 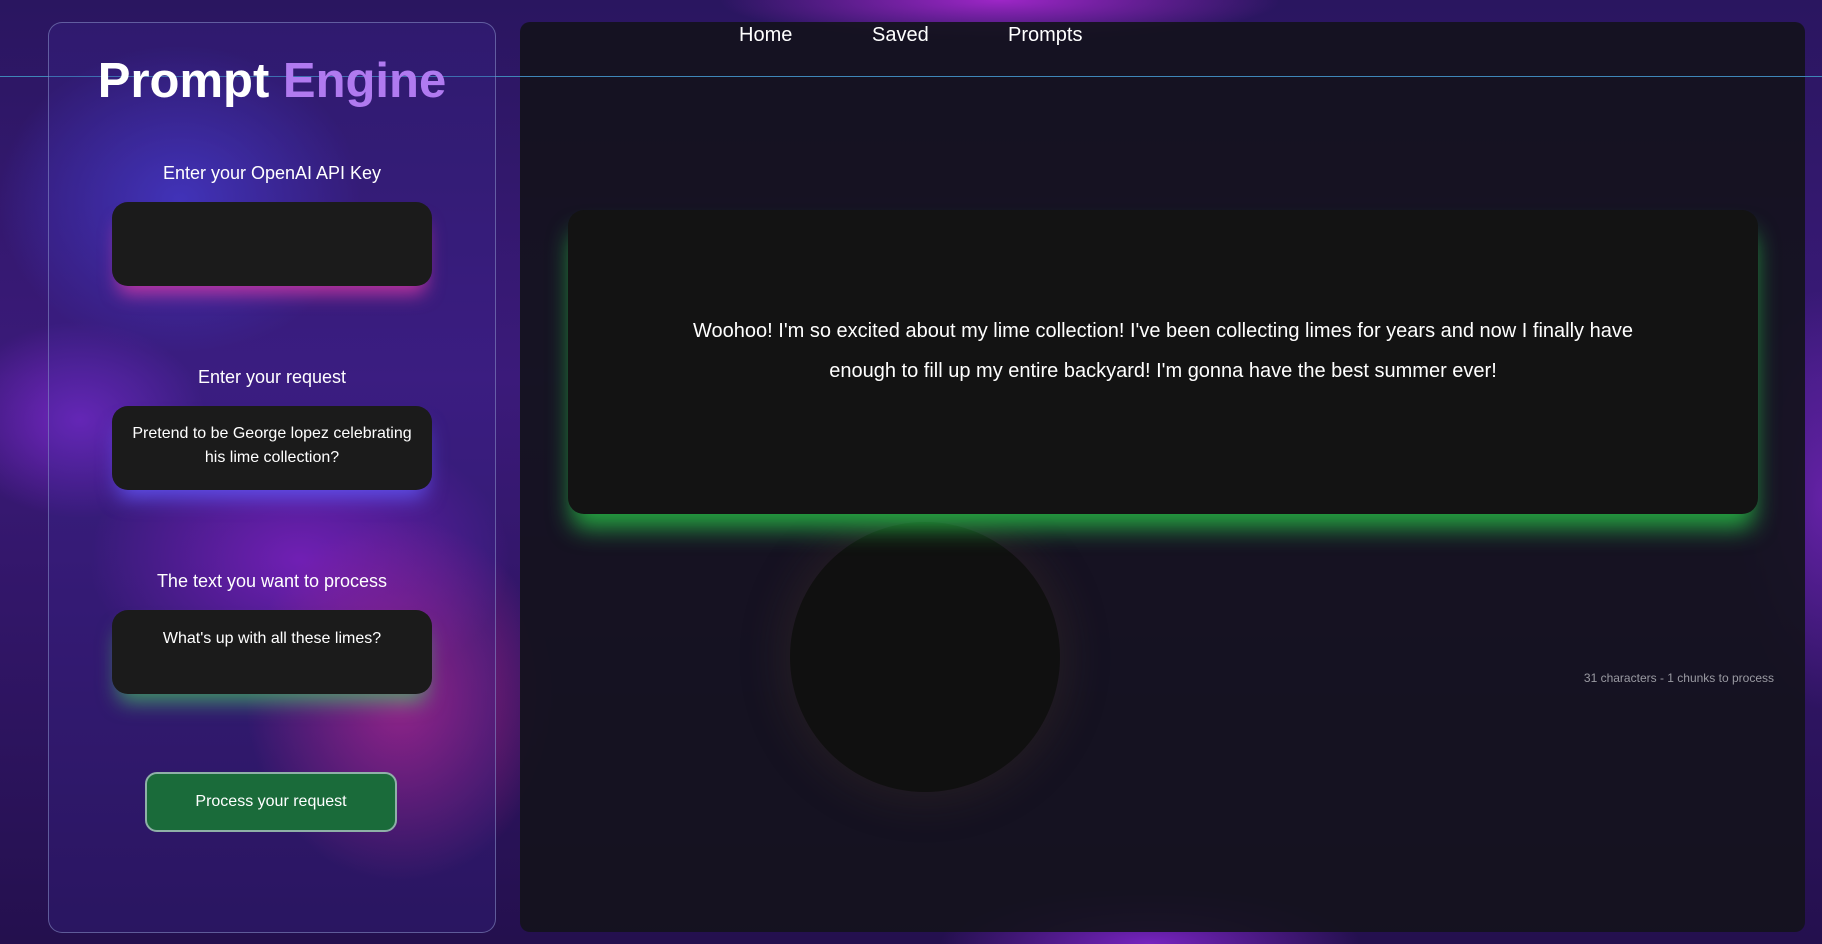 What do you see at coordinates (765, 35) in the screenshot?
I see `nav-home-link: Home` at bounding box center [765, 35].